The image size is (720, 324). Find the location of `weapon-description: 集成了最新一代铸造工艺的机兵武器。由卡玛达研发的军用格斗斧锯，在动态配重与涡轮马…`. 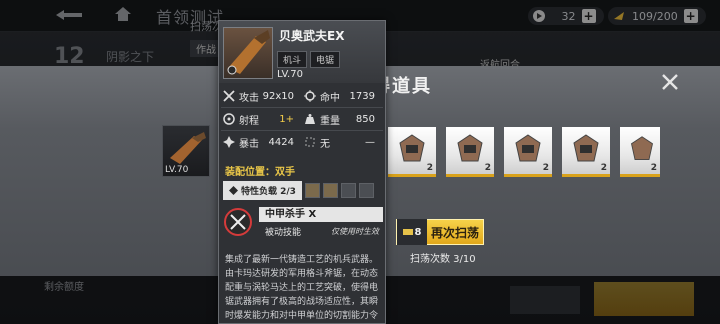

weapon-description: 集成了最新一代铸造工艺的机兵武器。由卡玛达研发的军用格斗斧锯，在动态配重与涡轮马… is located at coordinates (302, 288).